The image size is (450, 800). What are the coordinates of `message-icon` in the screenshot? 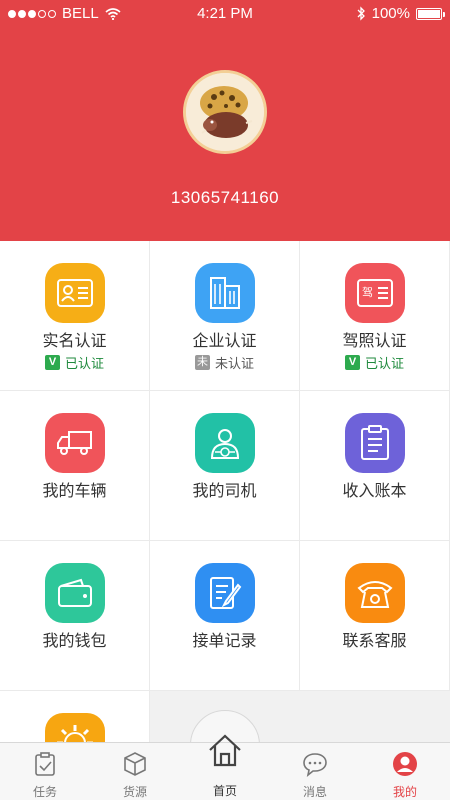 It's located at (315, 765).